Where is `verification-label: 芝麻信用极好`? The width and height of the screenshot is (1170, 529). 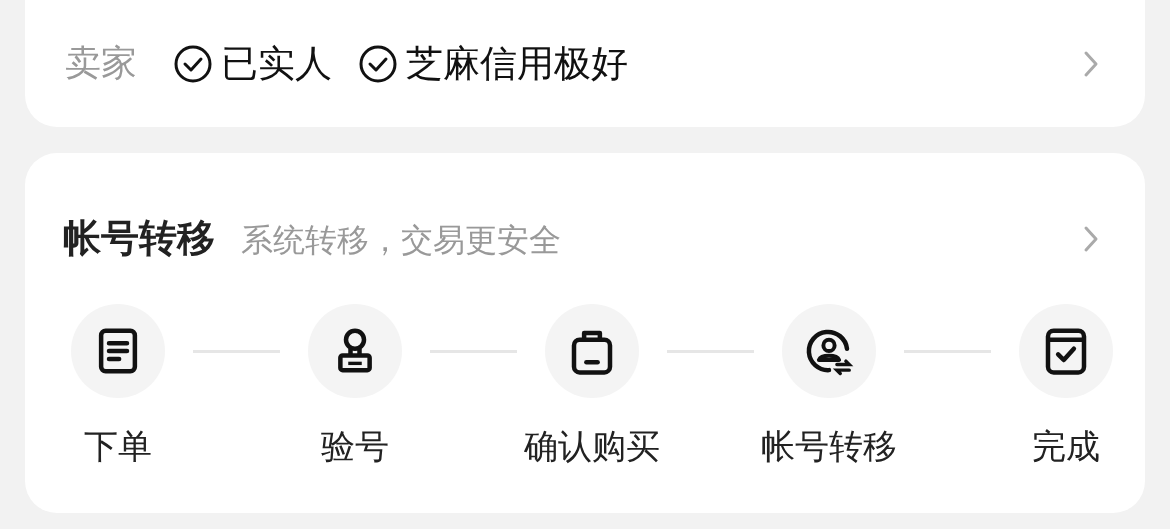
verification-label: 芝麻信用极好 is located at coordinates (517, 63).